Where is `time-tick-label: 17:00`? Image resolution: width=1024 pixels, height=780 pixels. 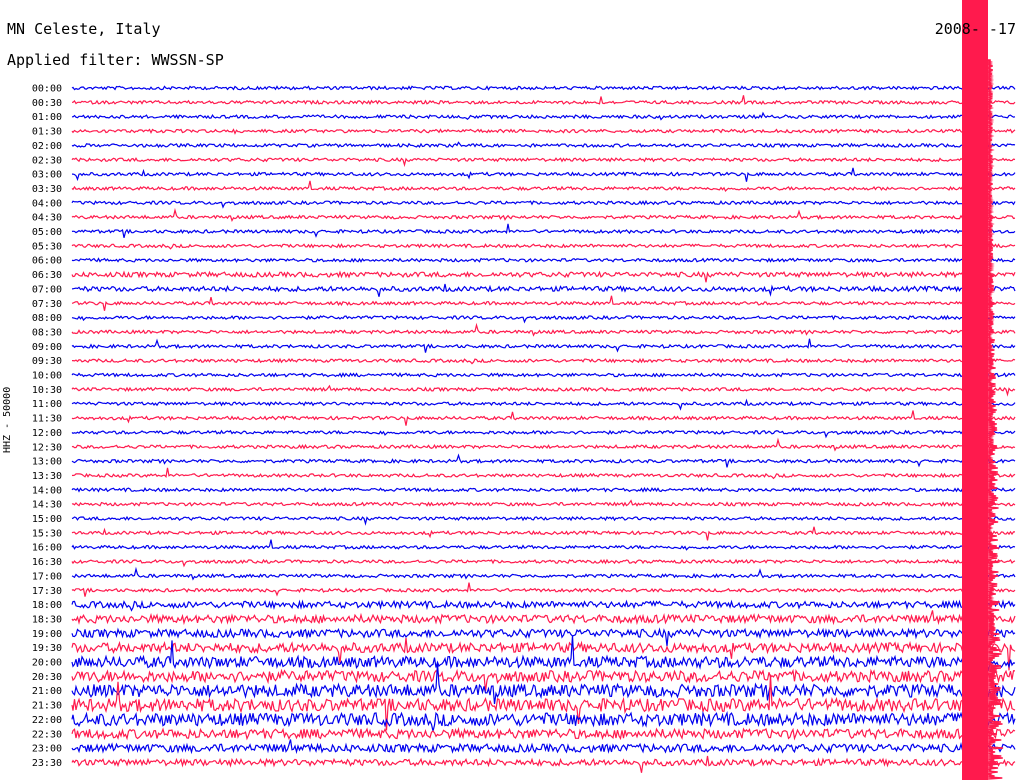
time-tick-label: 17:00 is located at coordinates (47, 576).